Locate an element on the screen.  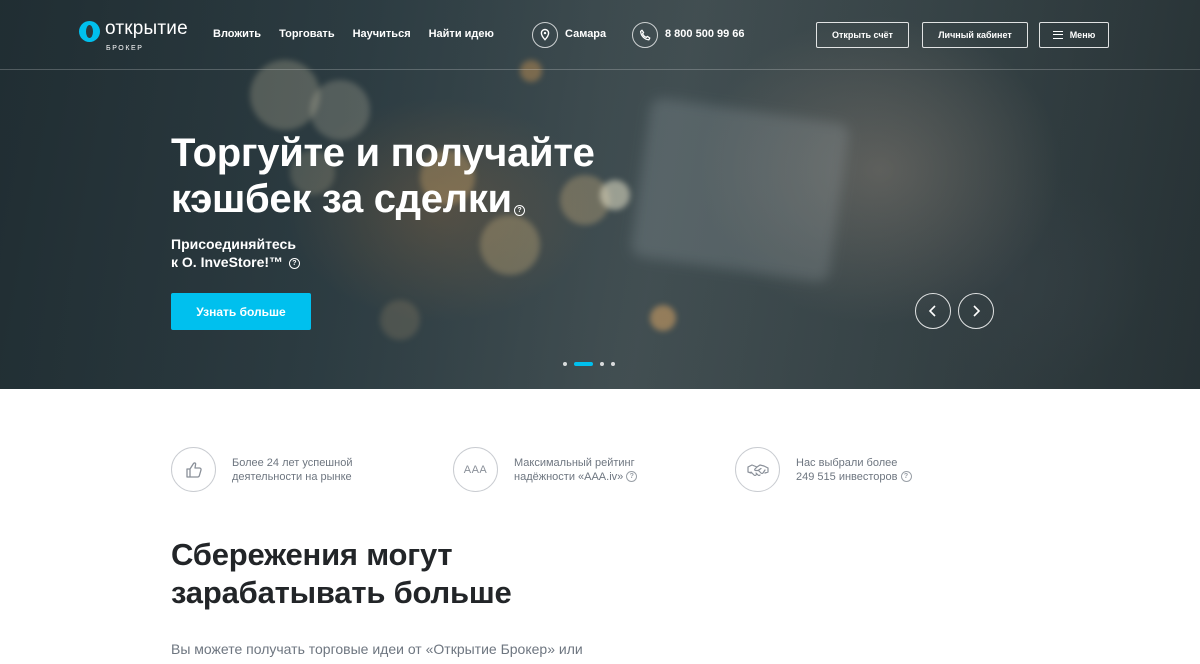
learn-more-button: Узнать больше is located at coordinates (241, 311).